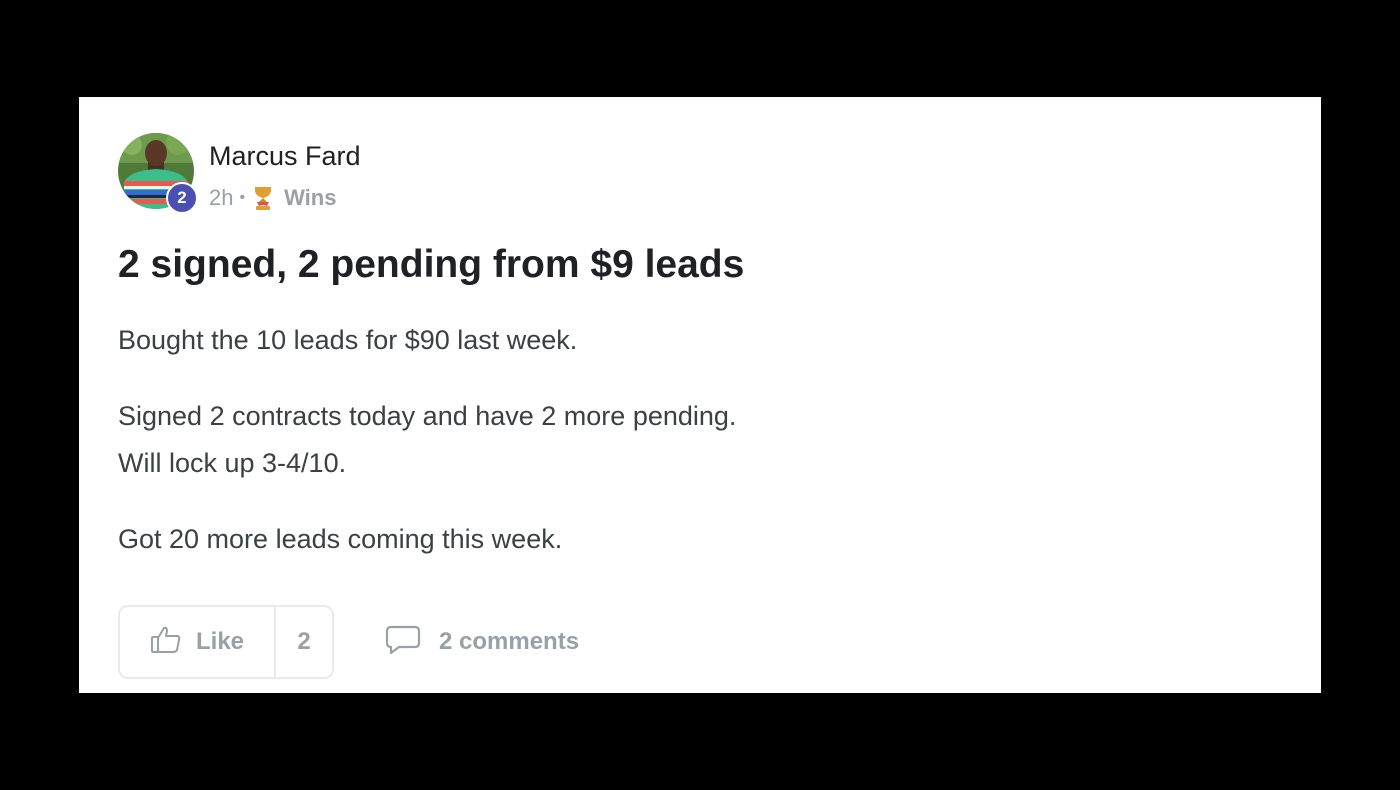  Describe the element at coordinates (166, 642) in the screenshot. I see `thumbs-up-icon` at that location.